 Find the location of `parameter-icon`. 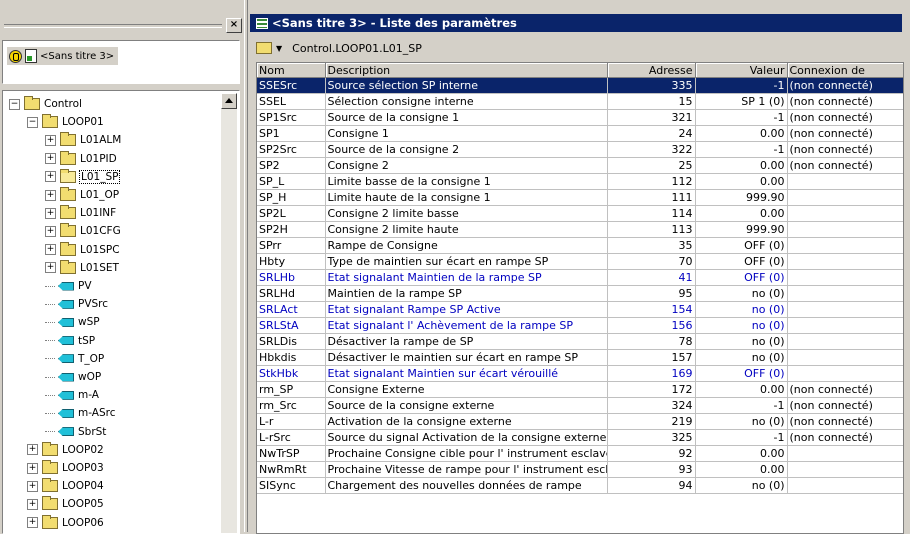

parameter-icon is located at coordinates (66, 377).